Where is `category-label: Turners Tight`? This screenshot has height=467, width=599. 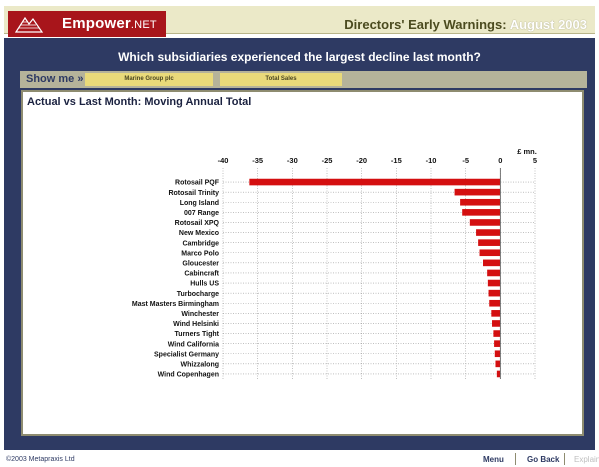
category-label: Turners Tight is located at coordinates (197, 334).